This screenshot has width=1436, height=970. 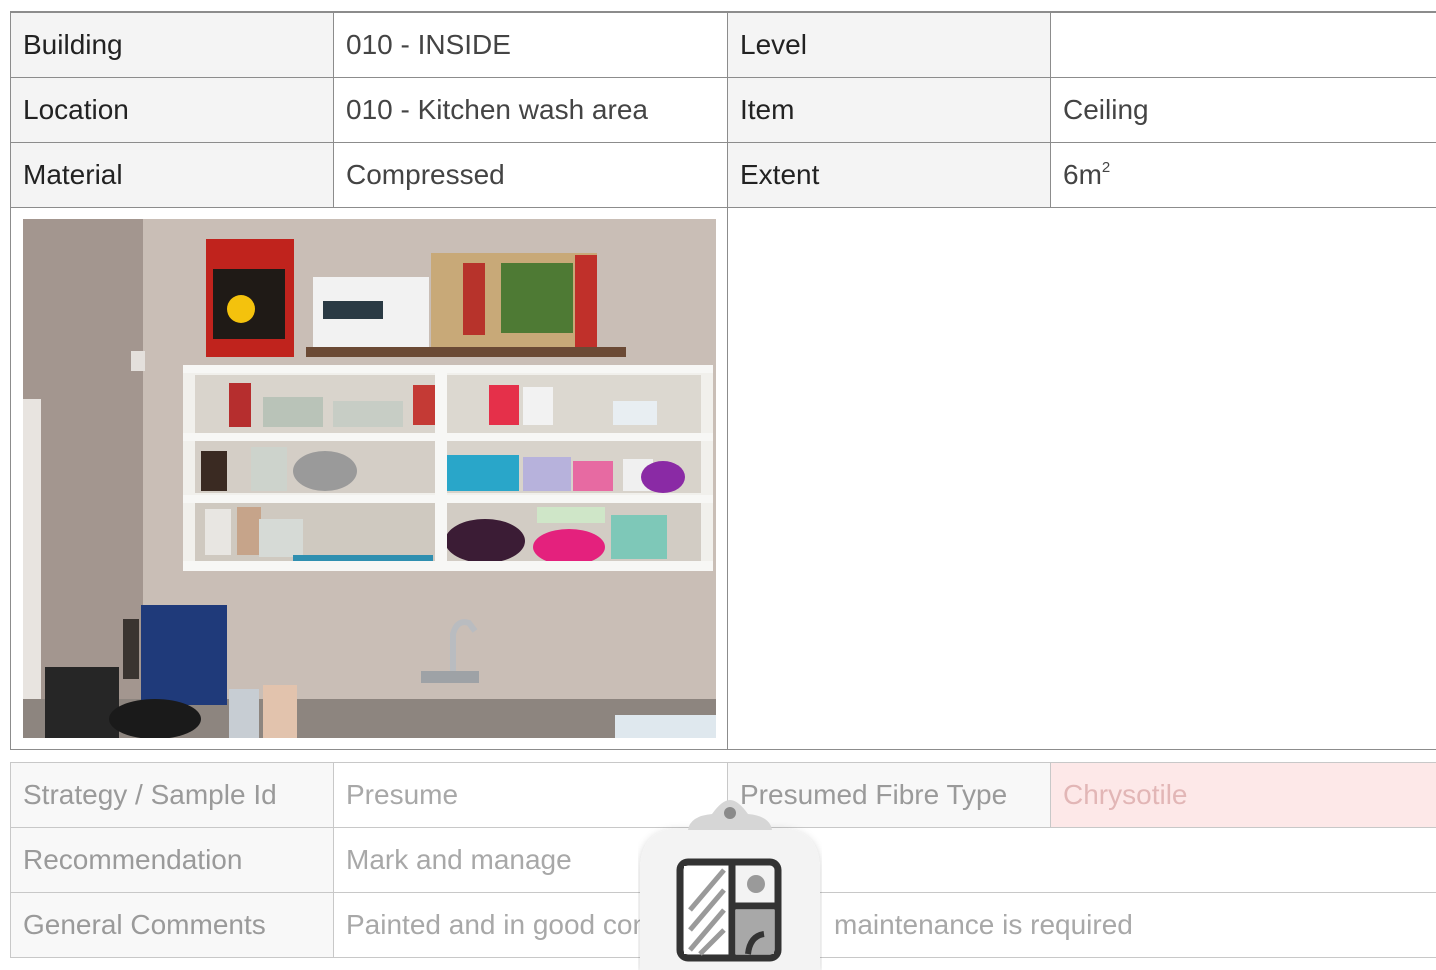 What do you see at coordinates (531, 110) in the screenshot?
I see `location-value: 010 - Kitchen wash area` at bounding box center [531, 110].